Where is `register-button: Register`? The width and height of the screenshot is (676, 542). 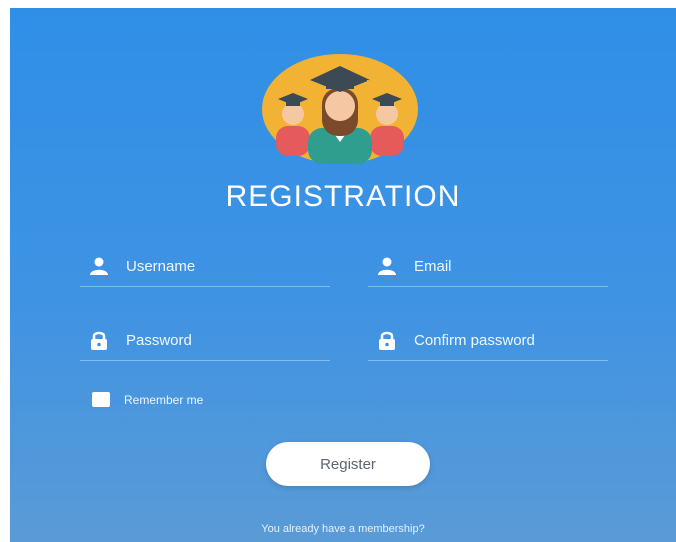 register-button: Register is located at coordinates (348, 464).